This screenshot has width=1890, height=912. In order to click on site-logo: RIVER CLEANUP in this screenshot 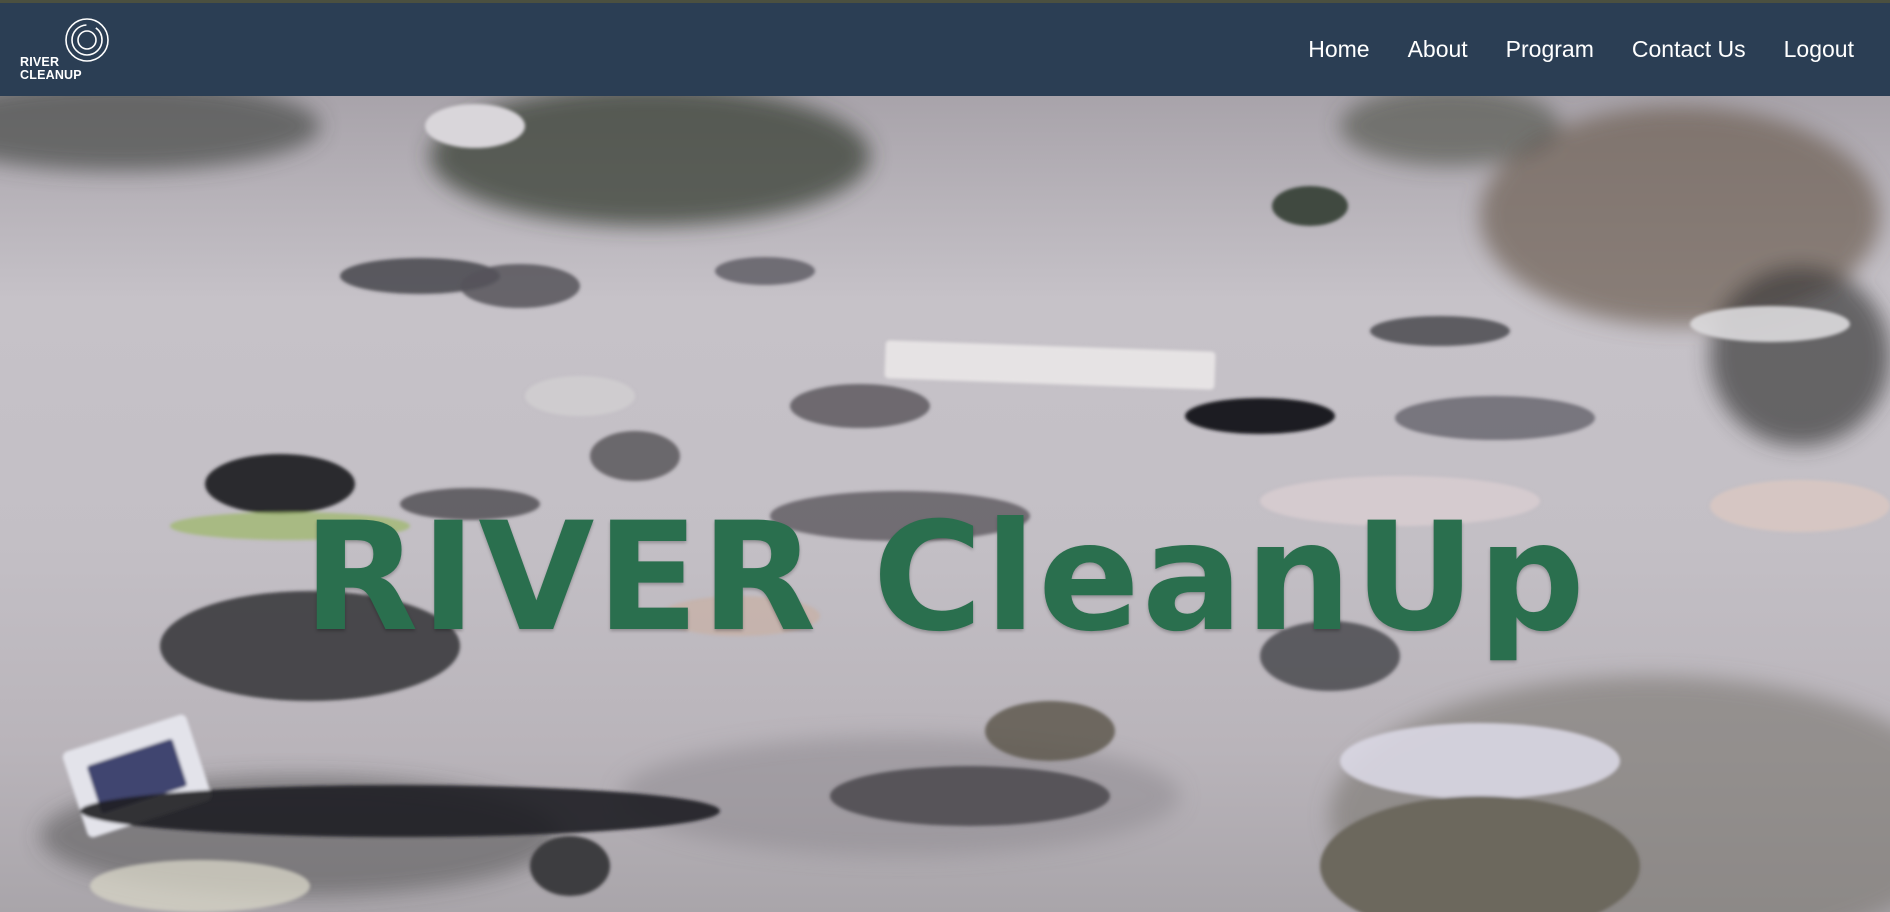, I will do `click(68, 52)`.